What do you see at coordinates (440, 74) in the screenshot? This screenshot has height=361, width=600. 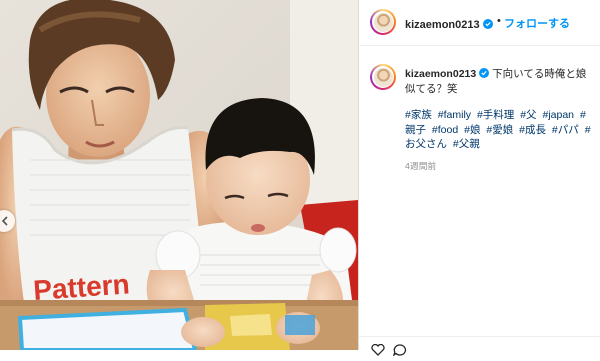 I see `caption-username-link: kizaemon0213` at bounding box center [440, 74].